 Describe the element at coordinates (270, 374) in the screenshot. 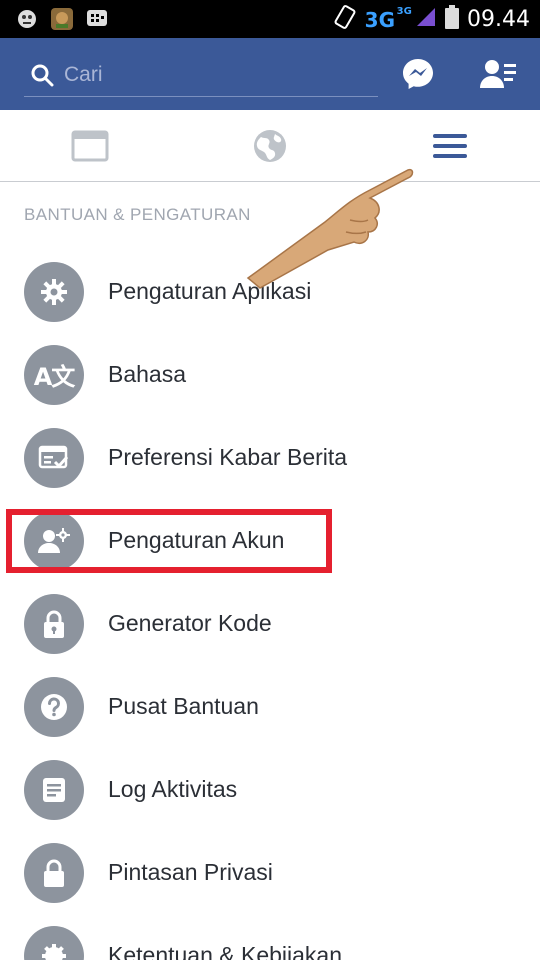

I see `menu-item-language: A文 Bahasa` at that location.